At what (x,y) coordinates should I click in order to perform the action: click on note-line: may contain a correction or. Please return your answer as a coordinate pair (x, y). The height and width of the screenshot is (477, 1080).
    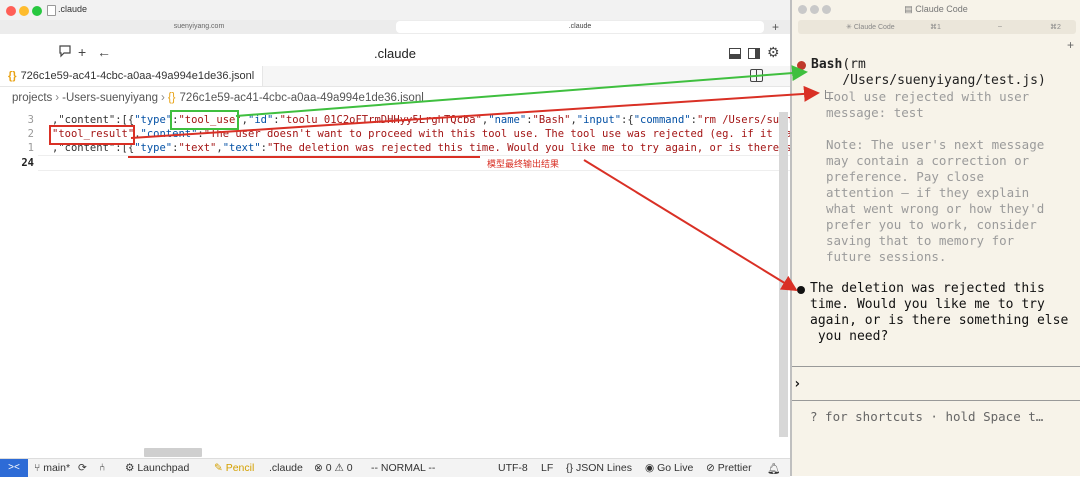
    Looking at the image, I should click on (928, 160).